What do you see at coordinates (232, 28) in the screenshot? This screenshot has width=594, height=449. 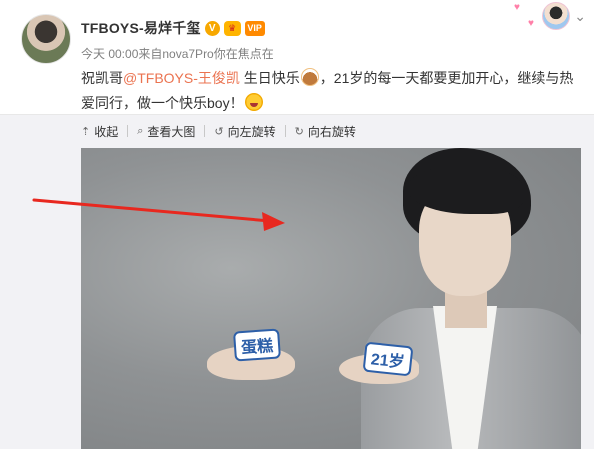 I see `crown-badge-icon: ♛` at bounding box center [232, 28].